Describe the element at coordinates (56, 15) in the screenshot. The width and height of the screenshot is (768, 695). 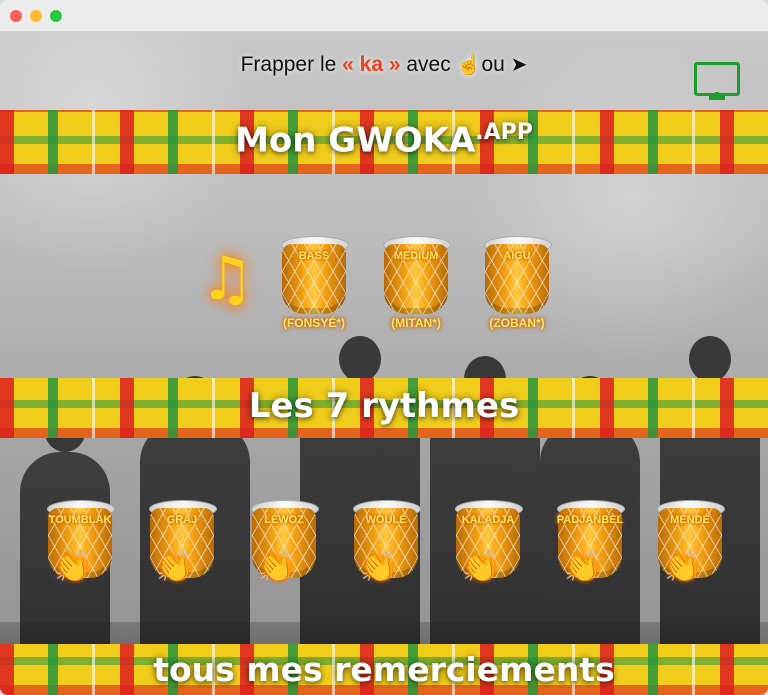
I see `zoom-button` at that location.